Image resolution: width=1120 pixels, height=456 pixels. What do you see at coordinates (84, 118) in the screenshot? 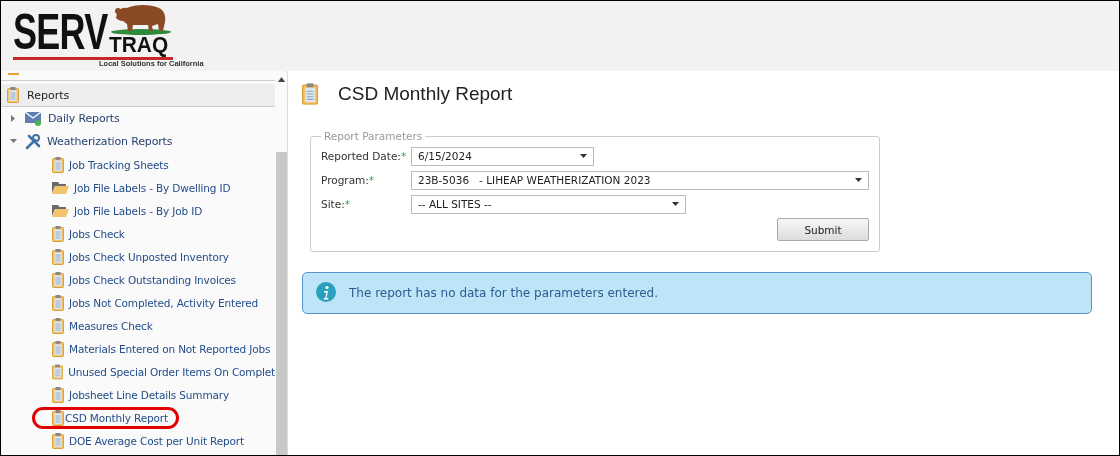
I see `nav-group: Daily Reports` at bounding box center [84, 118].